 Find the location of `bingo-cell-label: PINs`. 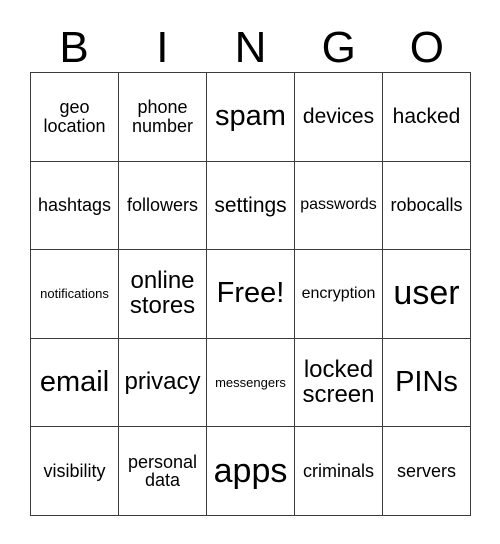

bingo-cell-label: PINs is located at coordinates (426, 381).